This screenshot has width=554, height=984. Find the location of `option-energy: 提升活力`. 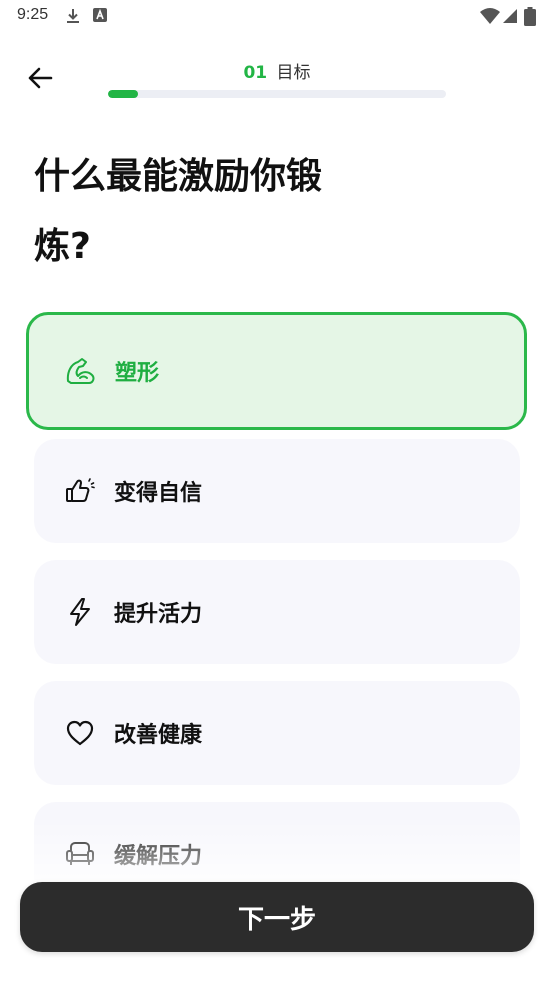

option-energy: 提升活力 is located at coordinates (277, 612).